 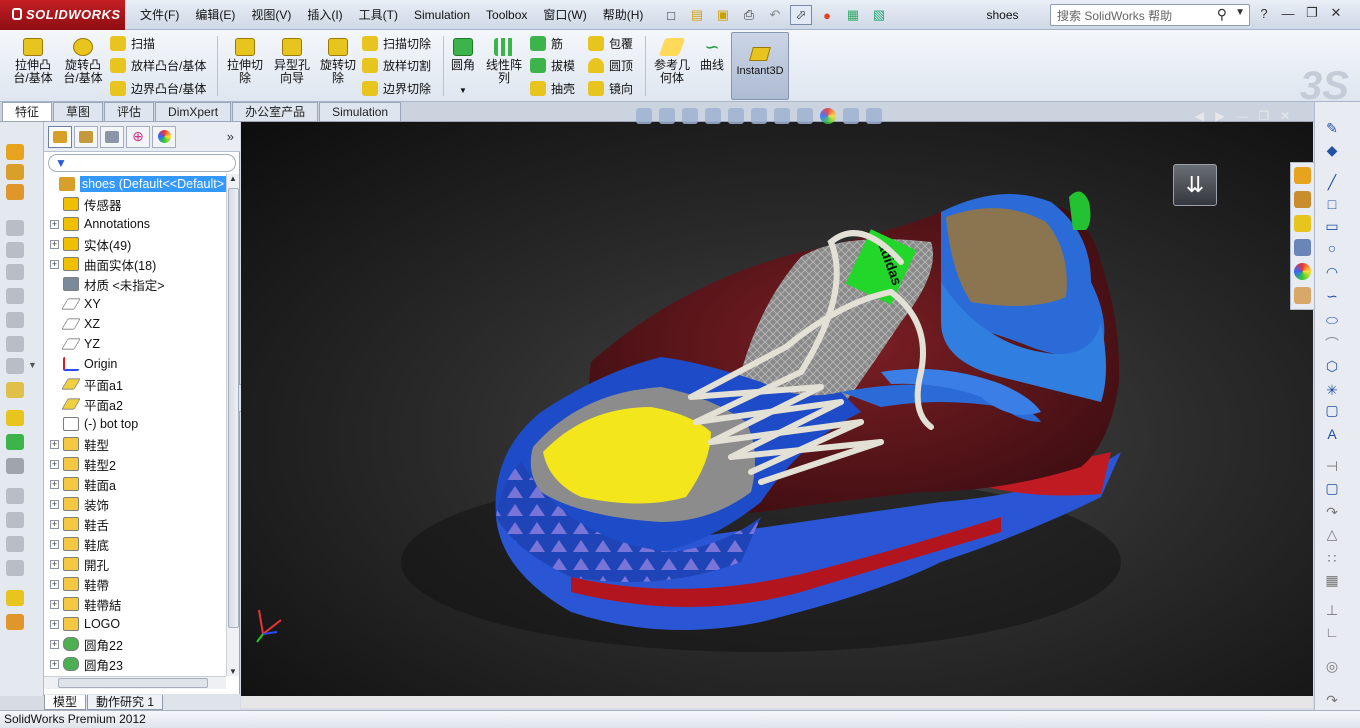 I want to click on zoom-to-fit-icon, so click(x=644, y=116).